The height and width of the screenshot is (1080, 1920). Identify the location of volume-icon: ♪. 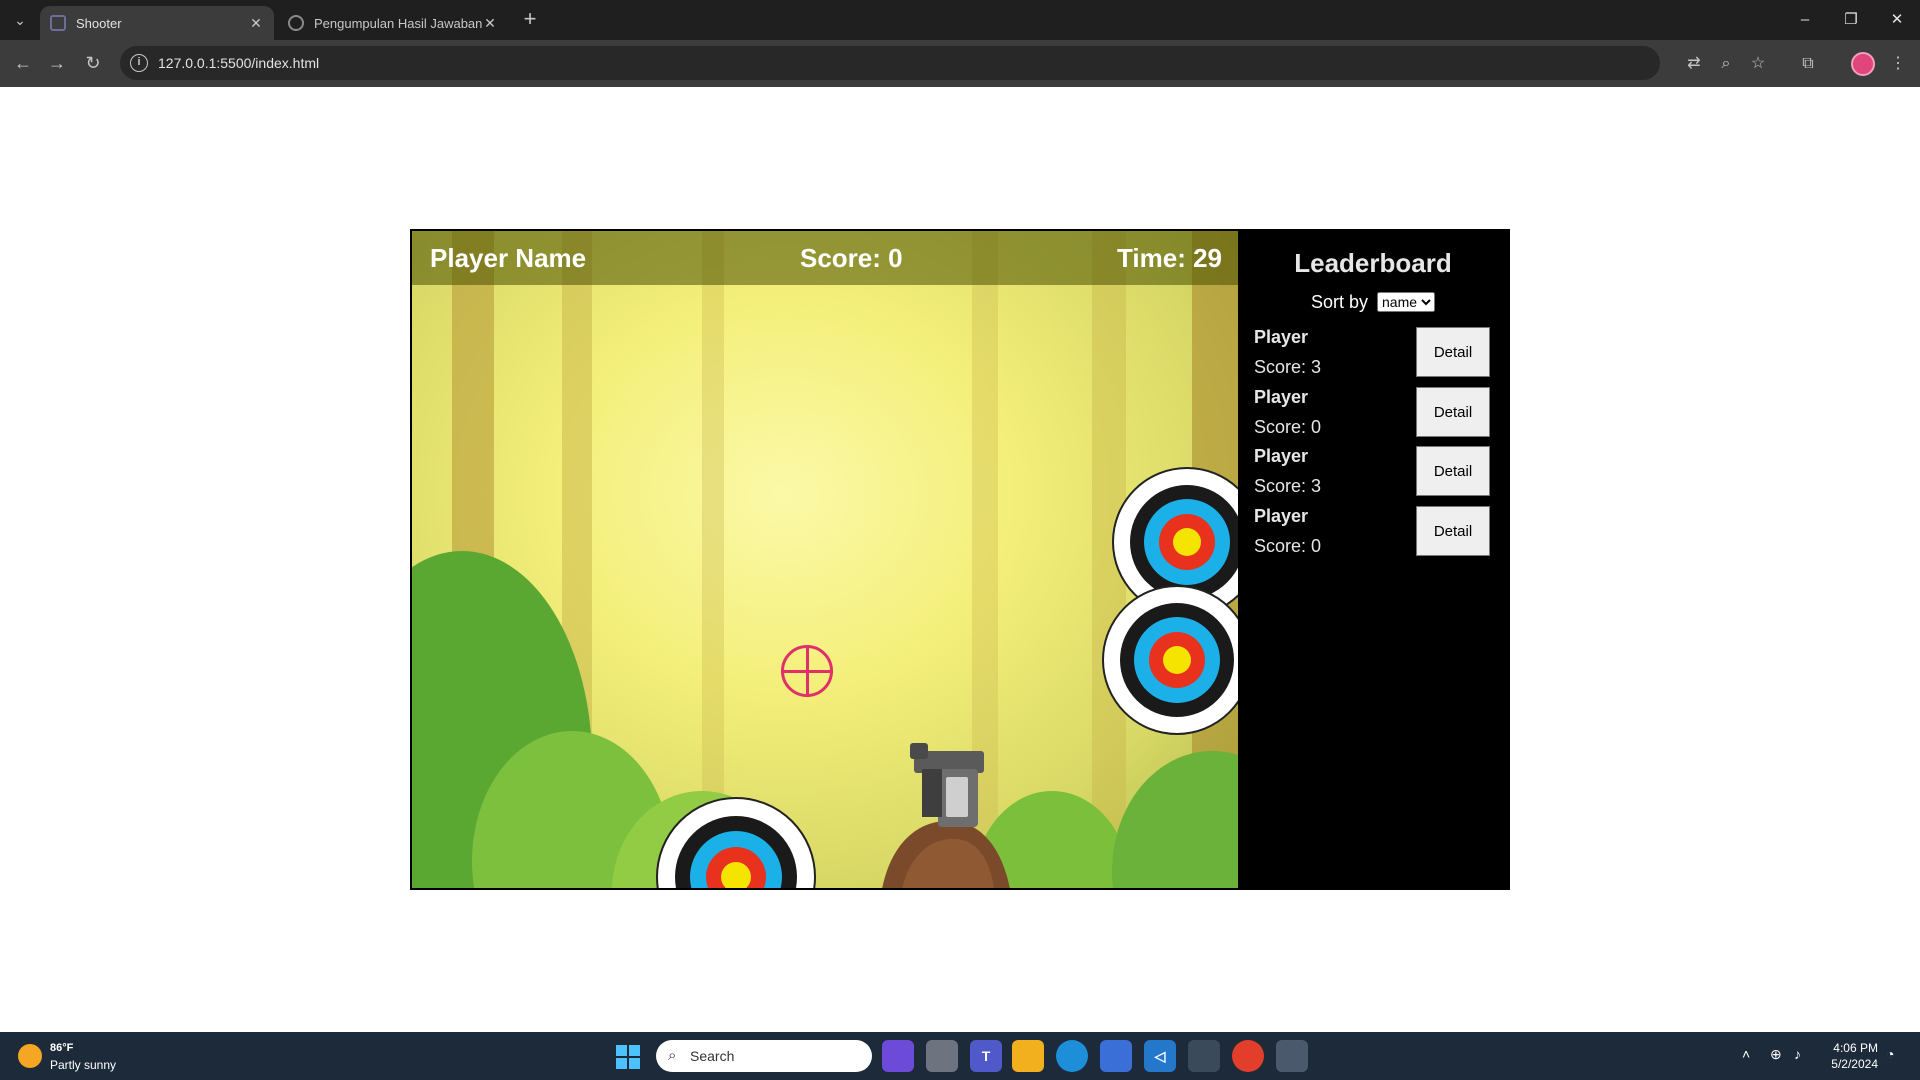
(1797, 1054).